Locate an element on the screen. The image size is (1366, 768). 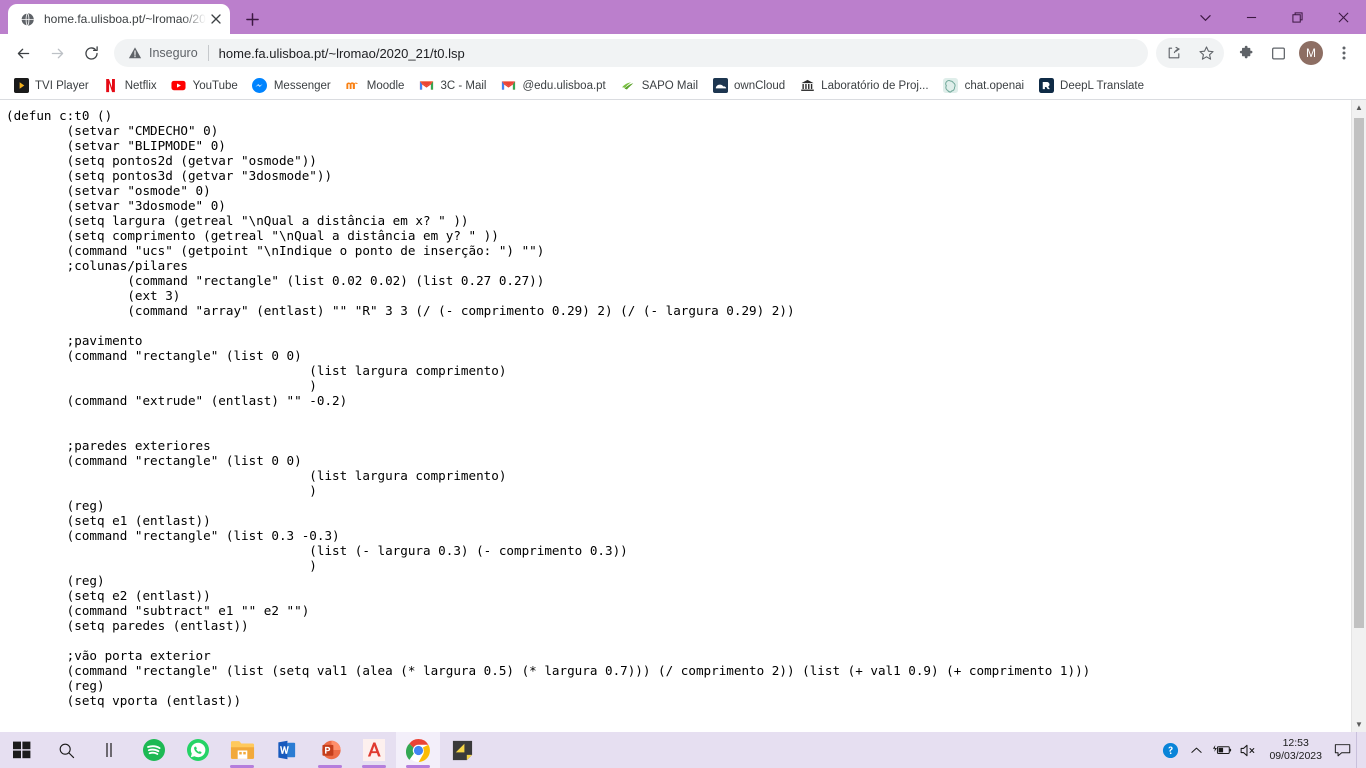
bookmark-label: TVI Player is located at coordinates (62, 85).